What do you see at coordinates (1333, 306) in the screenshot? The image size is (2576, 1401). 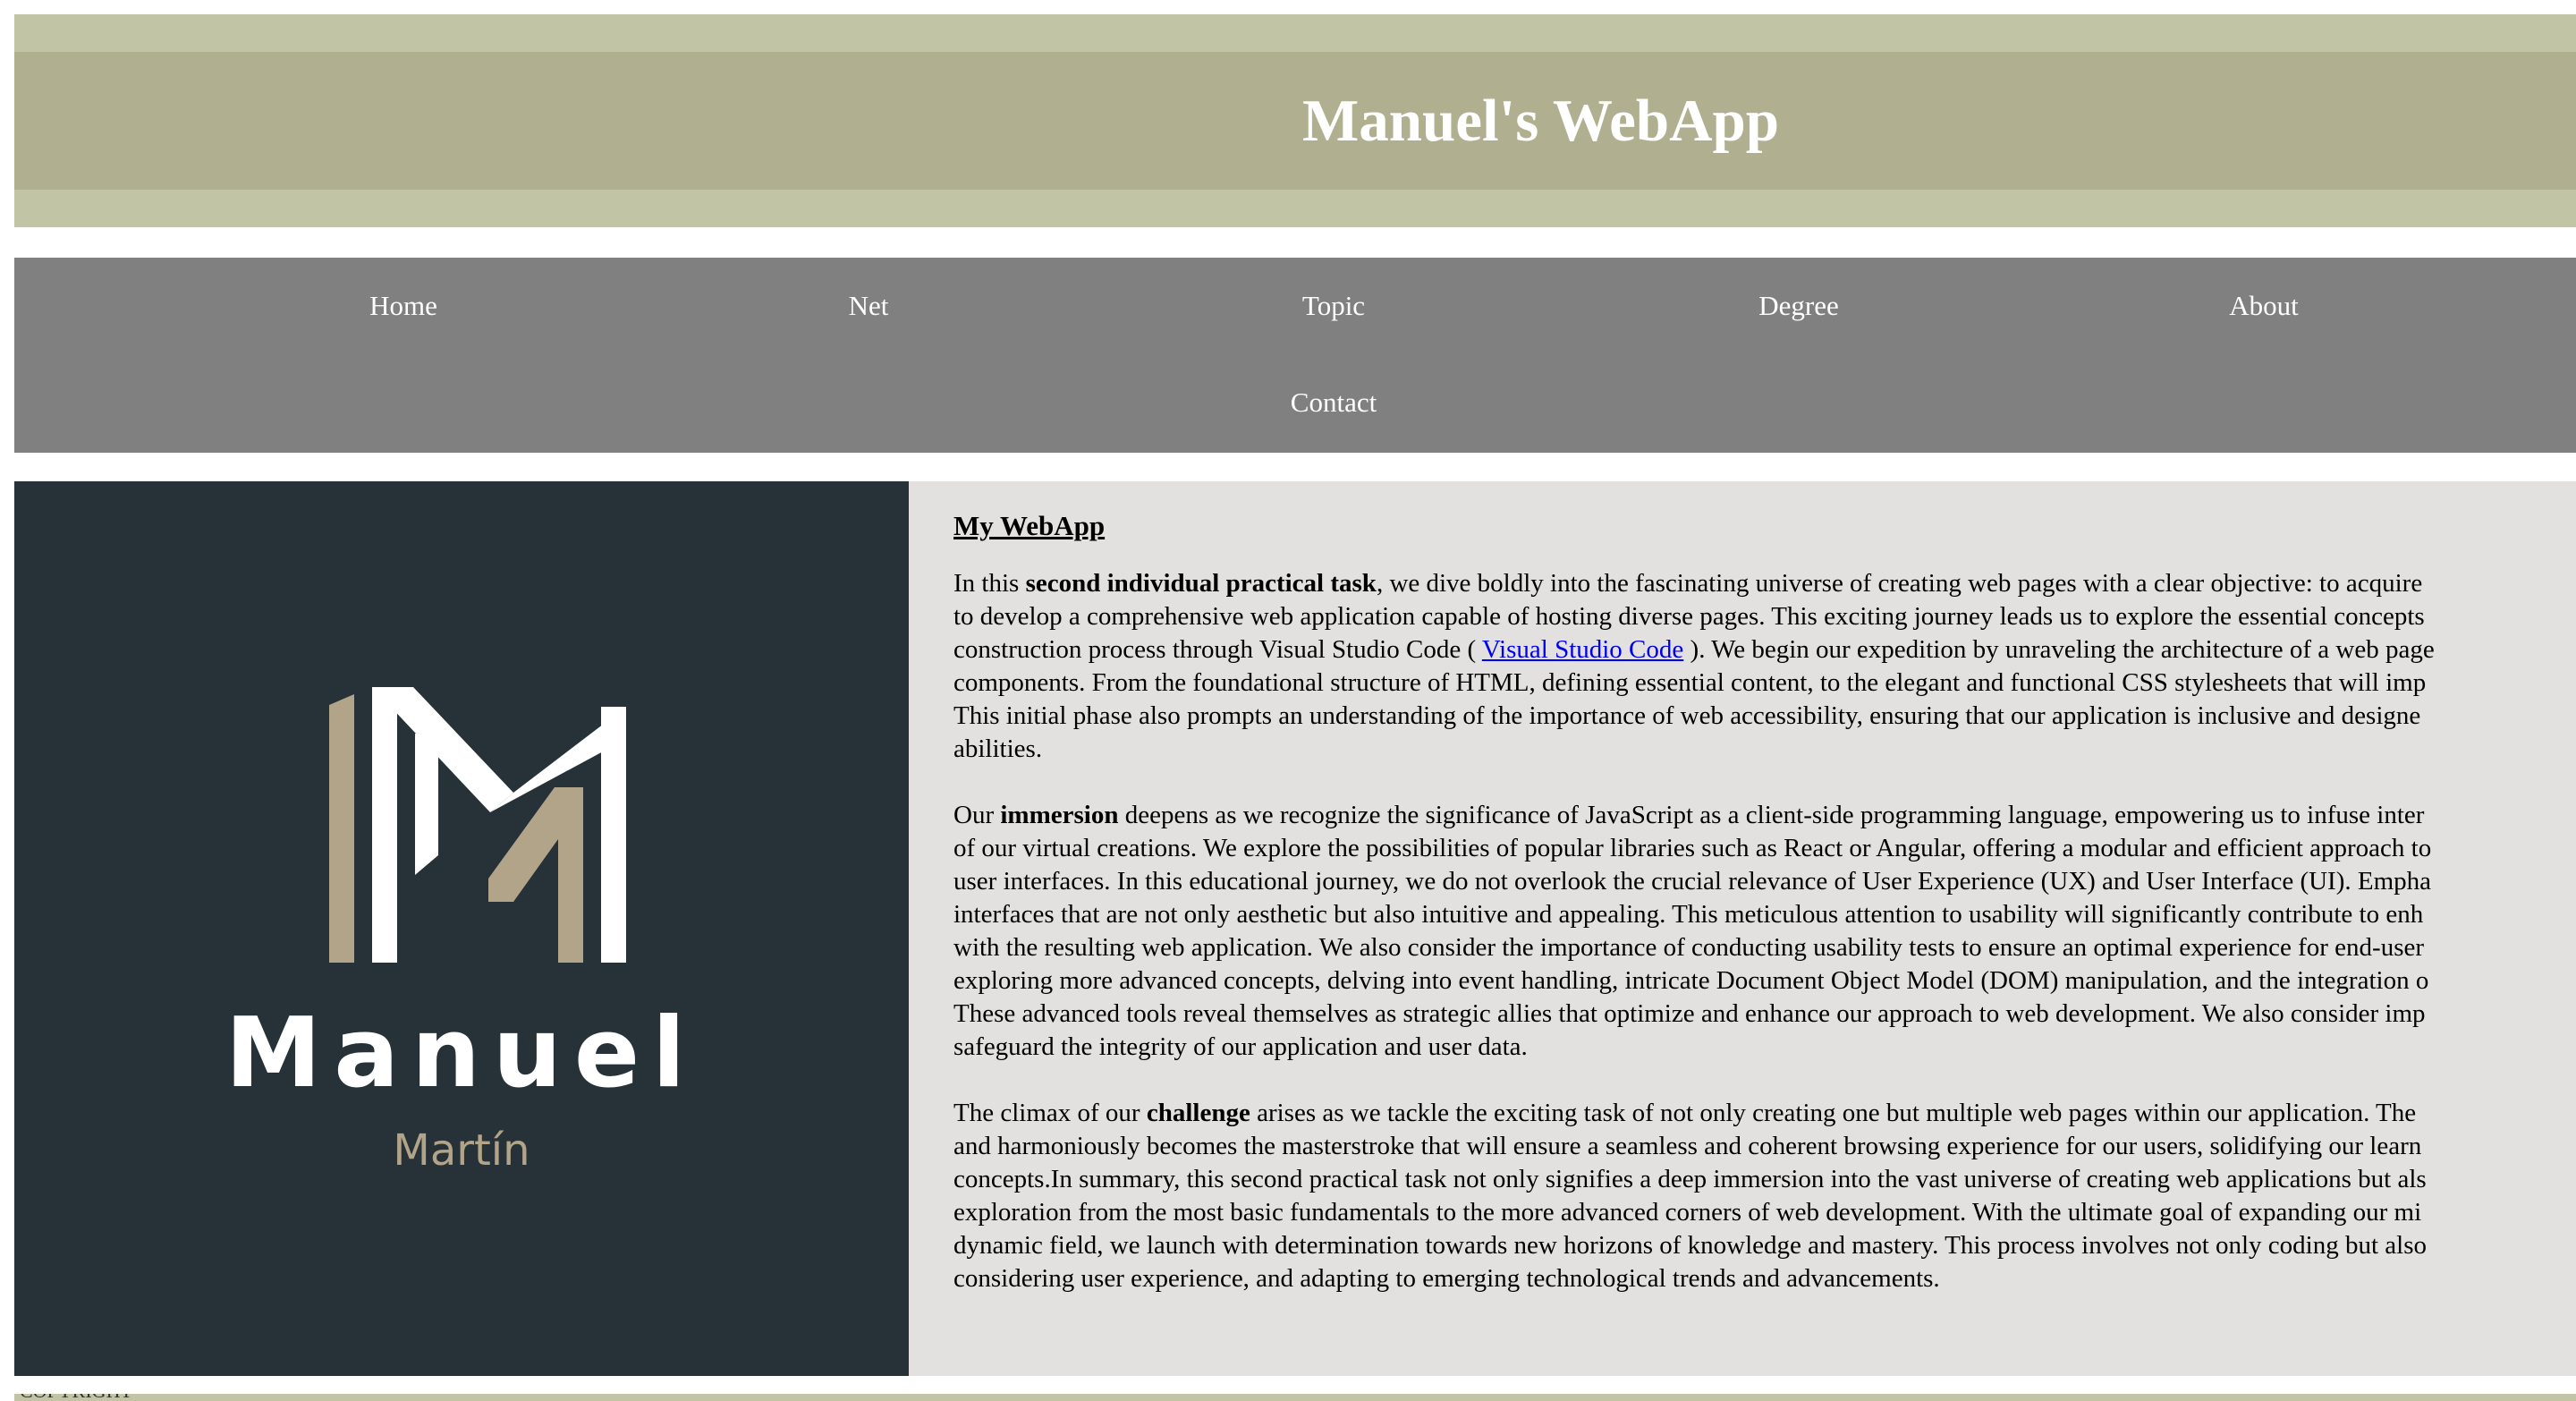 I see `nav-topic-link: Topic` at bounding box center [1333, 306].